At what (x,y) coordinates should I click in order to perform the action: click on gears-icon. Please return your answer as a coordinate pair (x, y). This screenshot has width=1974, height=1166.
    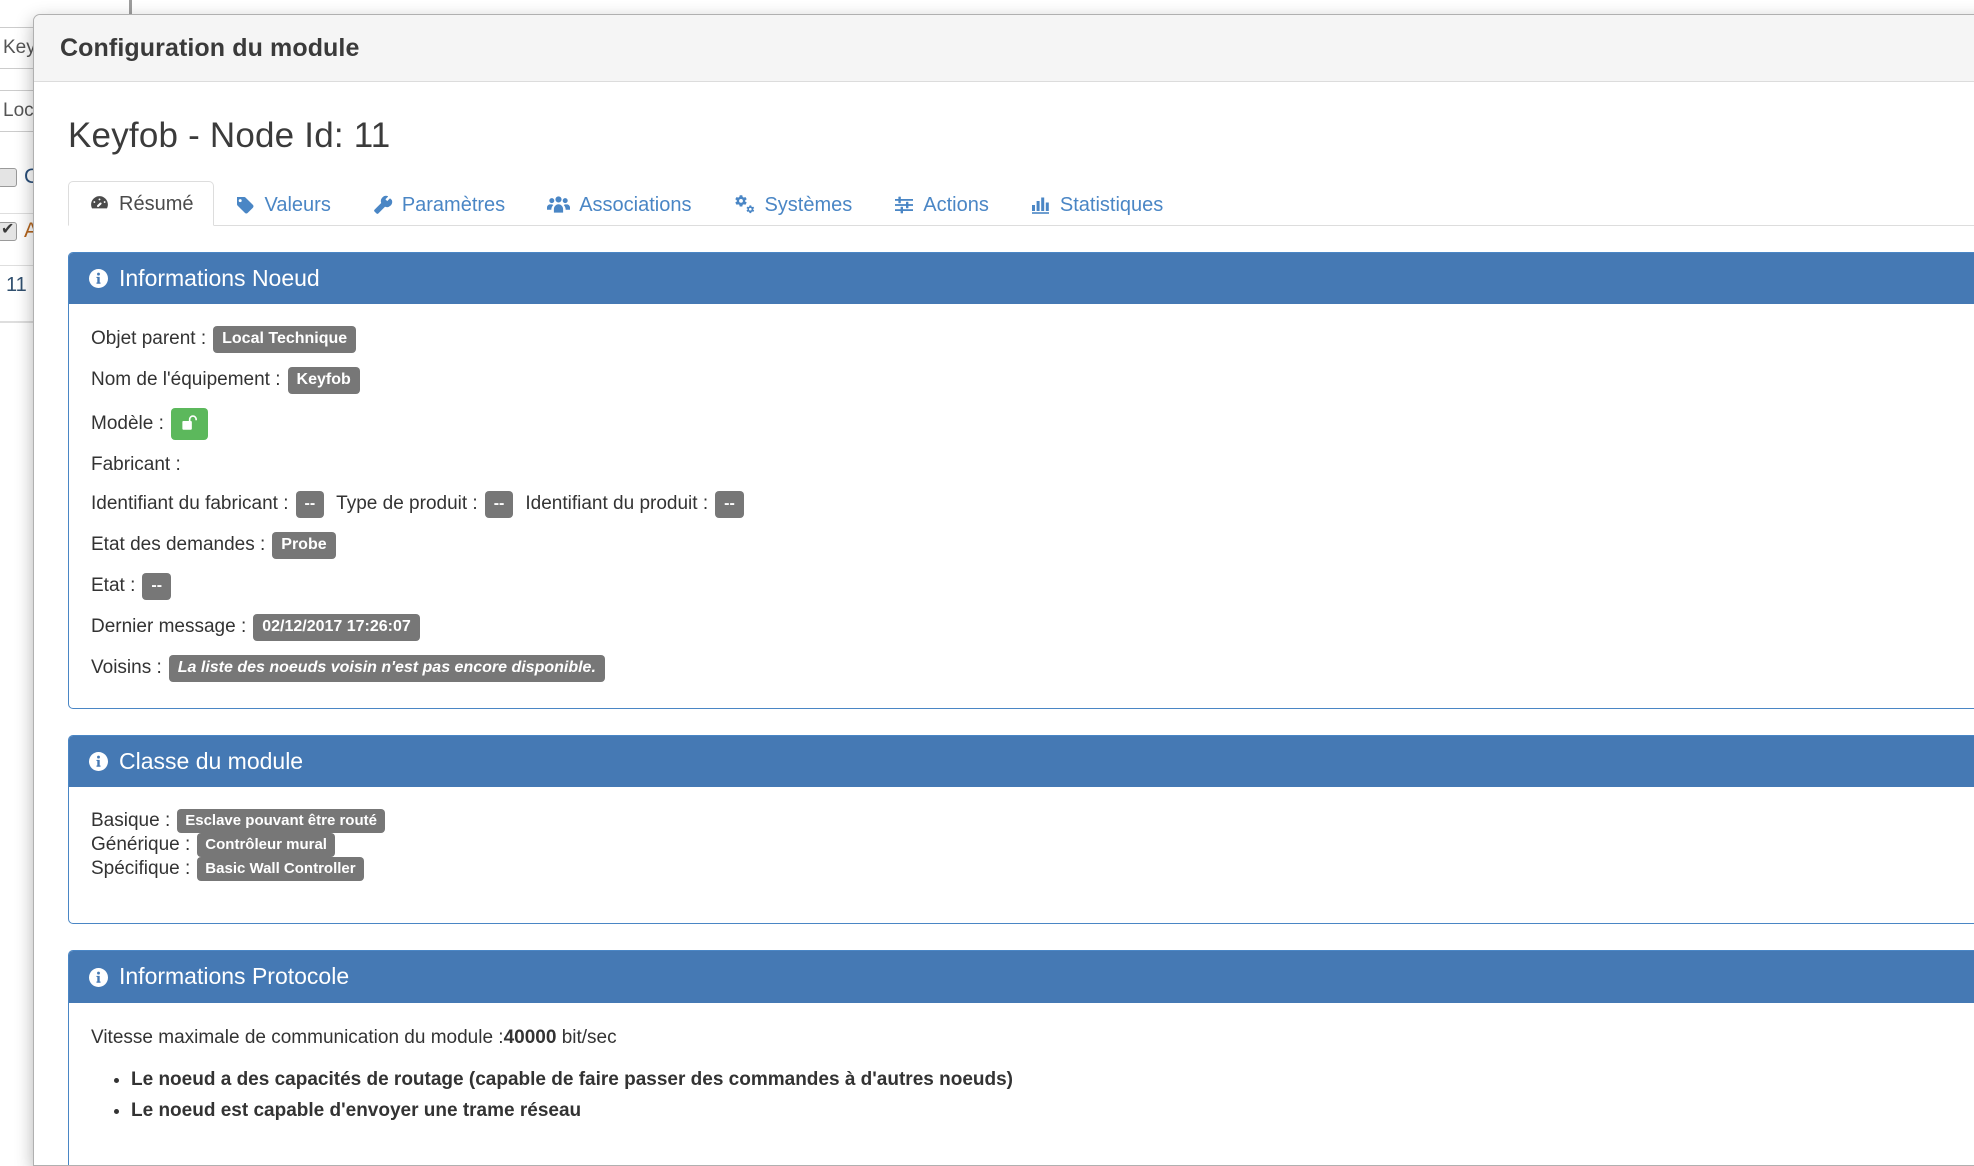
    Looking at the image, I should click on (744, 205).